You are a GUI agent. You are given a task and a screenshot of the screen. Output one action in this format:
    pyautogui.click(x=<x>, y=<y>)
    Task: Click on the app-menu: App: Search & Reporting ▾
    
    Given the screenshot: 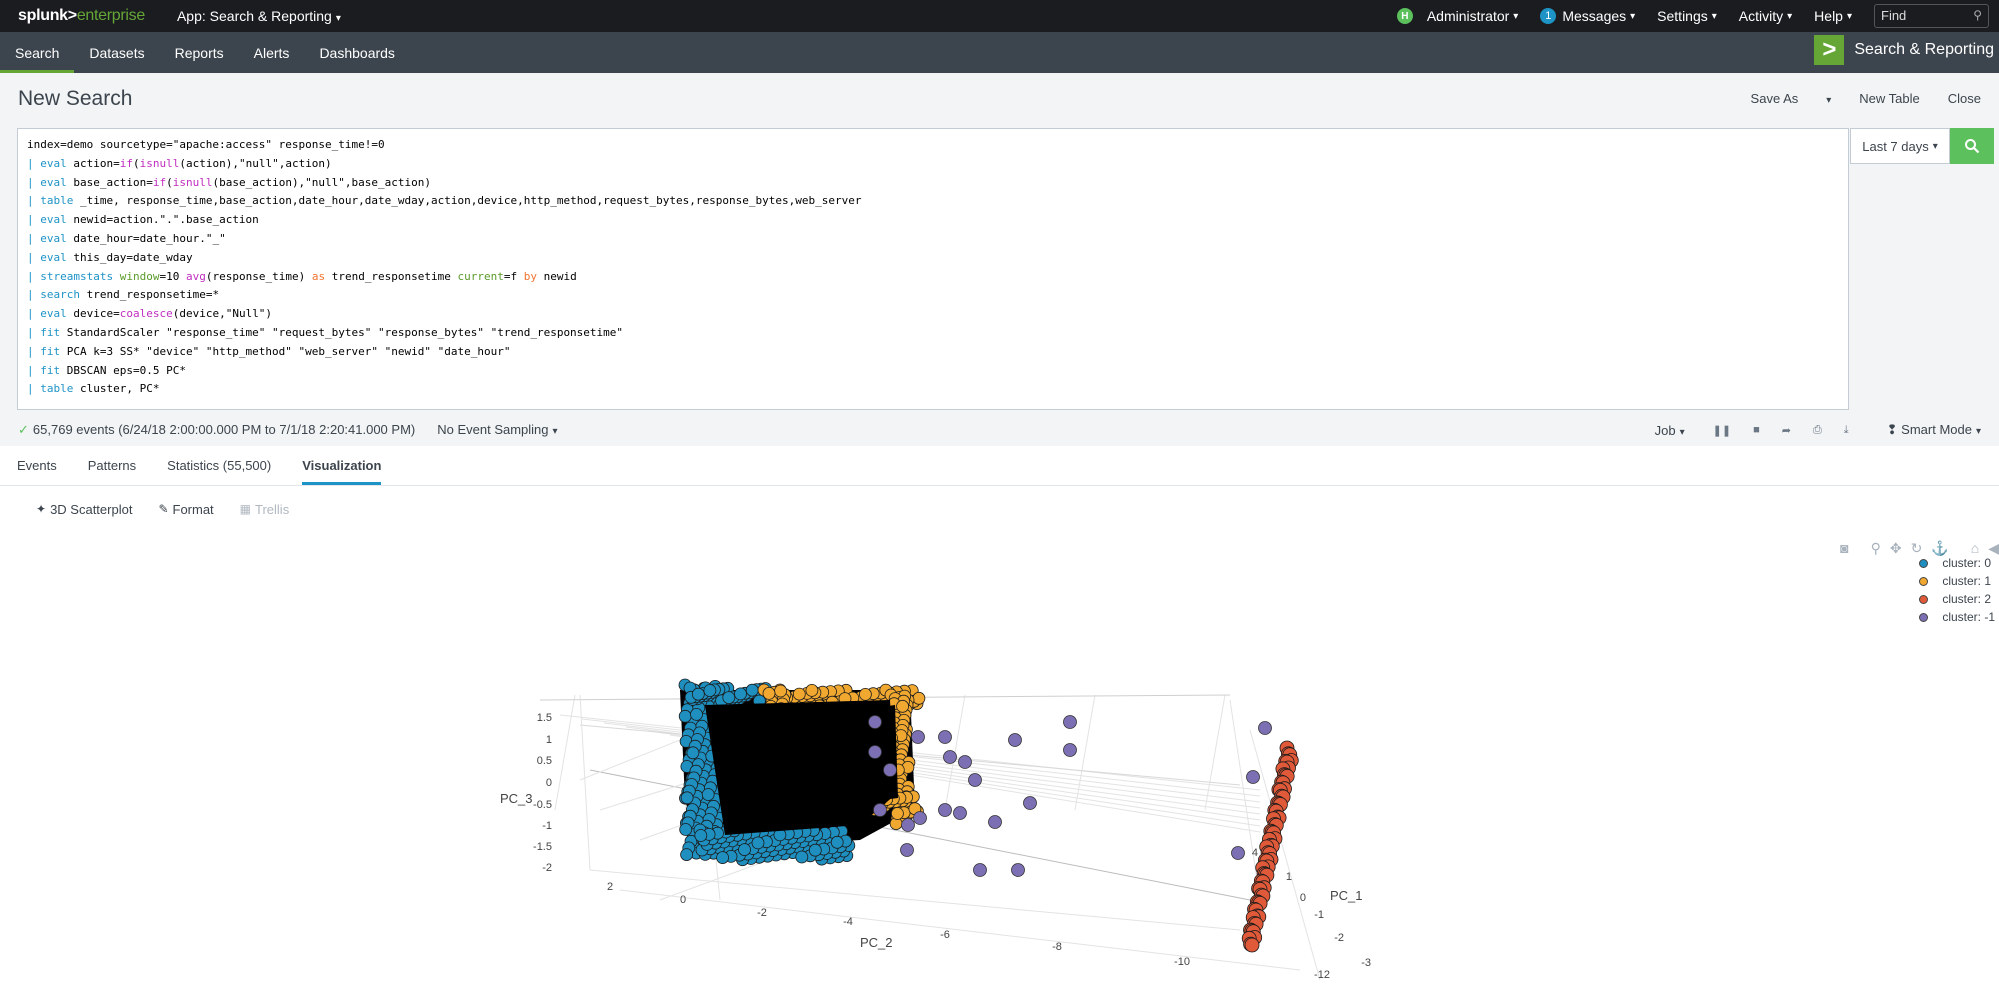 What is the action you would take?
    pyautogui.click(x=259, y=16)
    